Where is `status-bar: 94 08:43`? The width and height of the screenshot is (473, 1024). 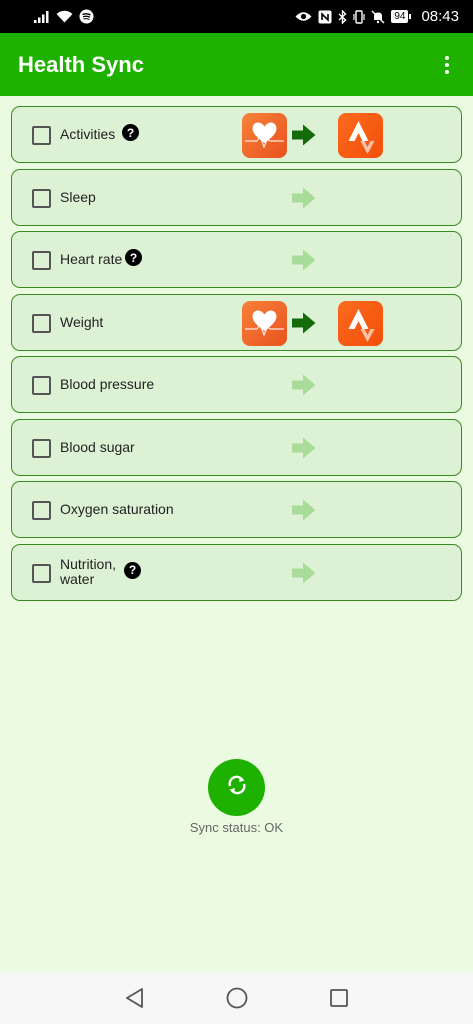
status-bar: 94 08:43 is located at coordinates (236, 16).